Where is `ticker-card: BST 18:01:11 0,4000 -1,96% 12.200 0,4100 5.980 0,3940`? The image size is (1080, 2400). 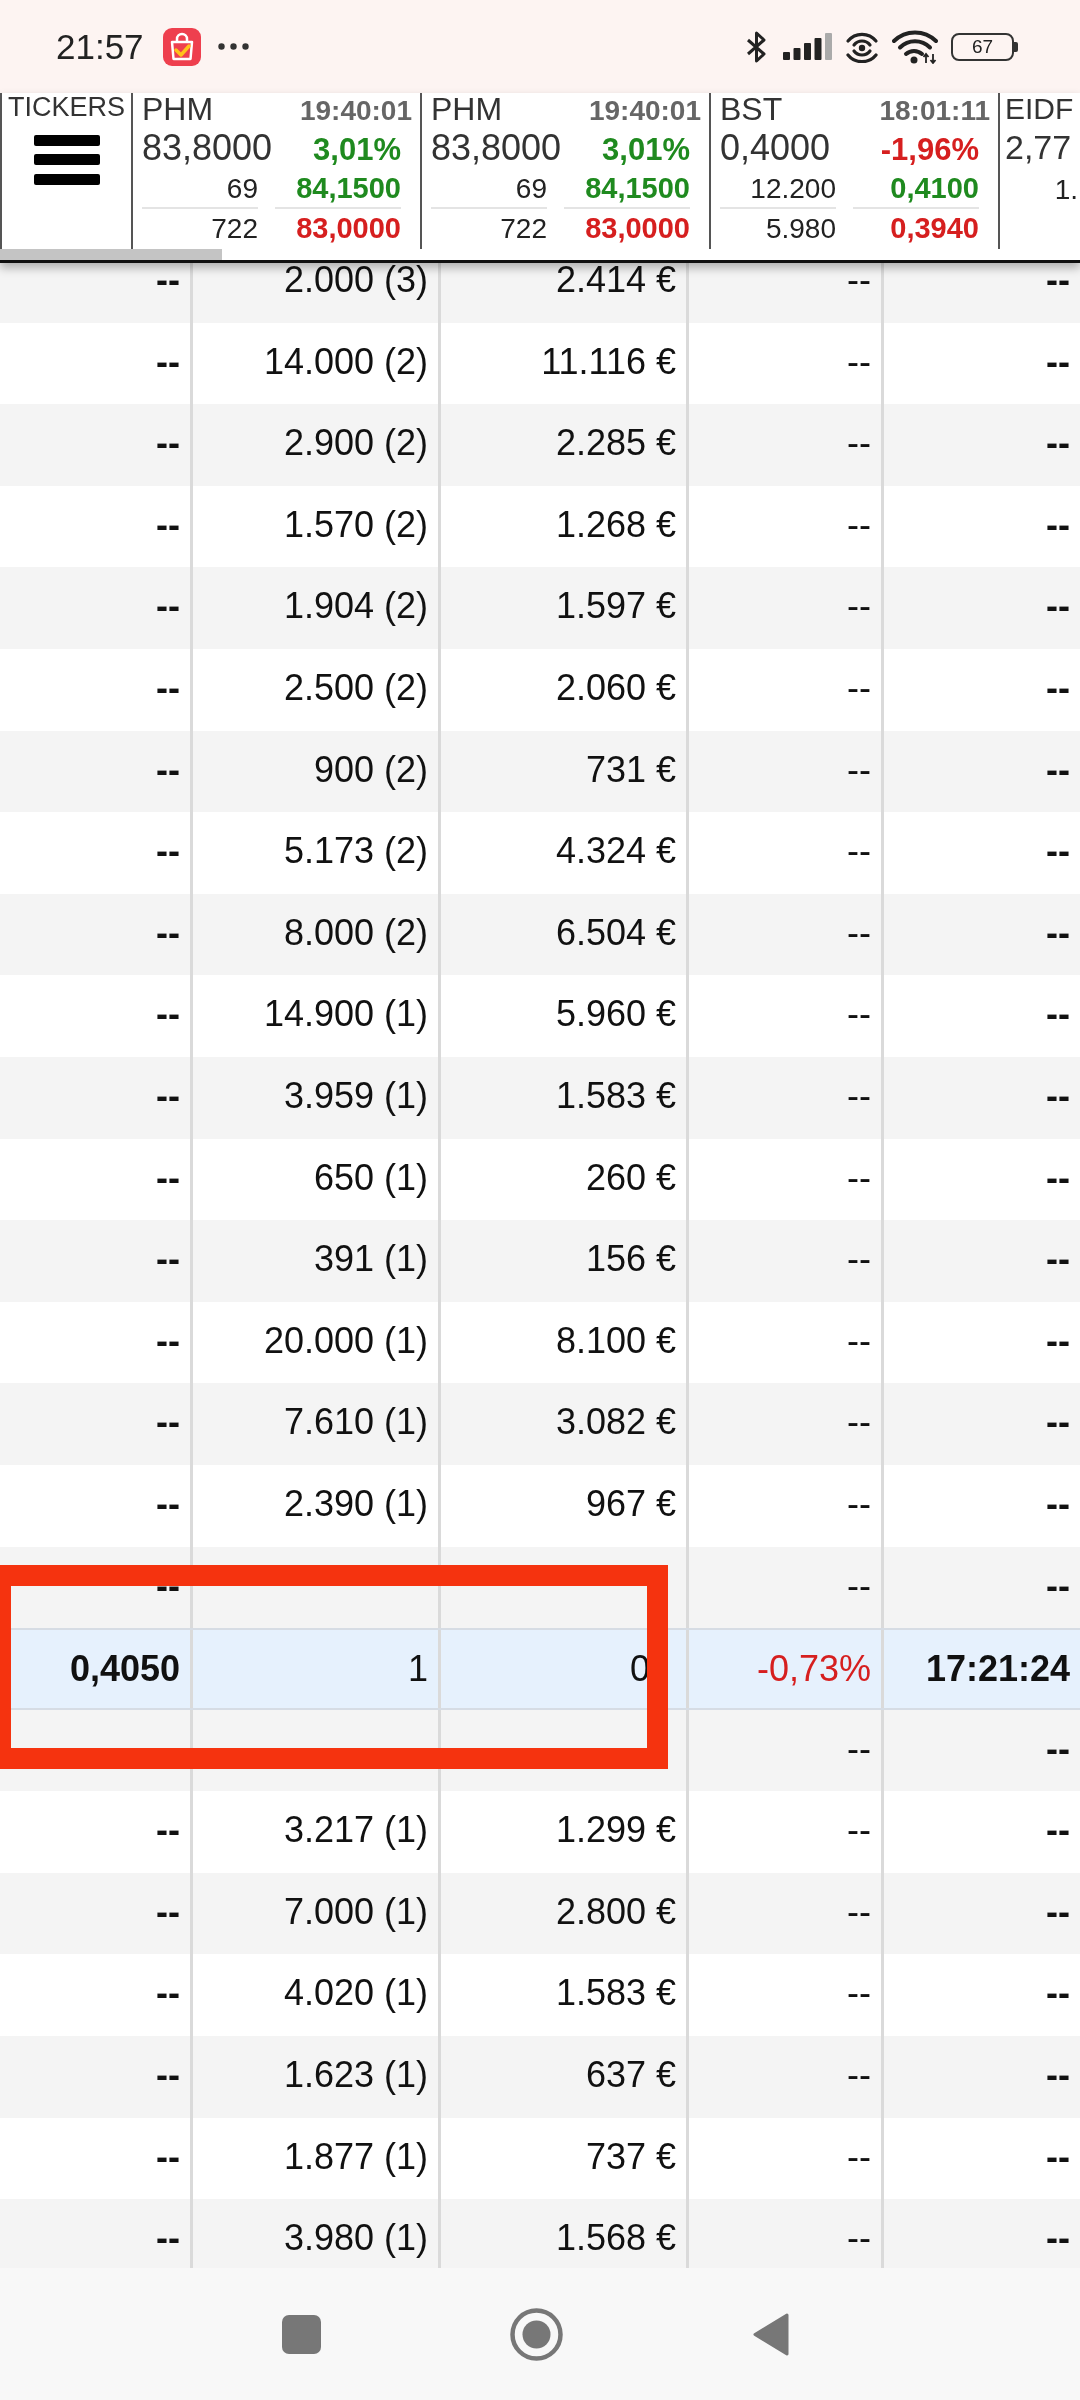
ticker-card: BST 18:01:11 0,4000 -1,96% 12.200 0,4100 5.980 0,3940 is located at coordinates (855, 171).